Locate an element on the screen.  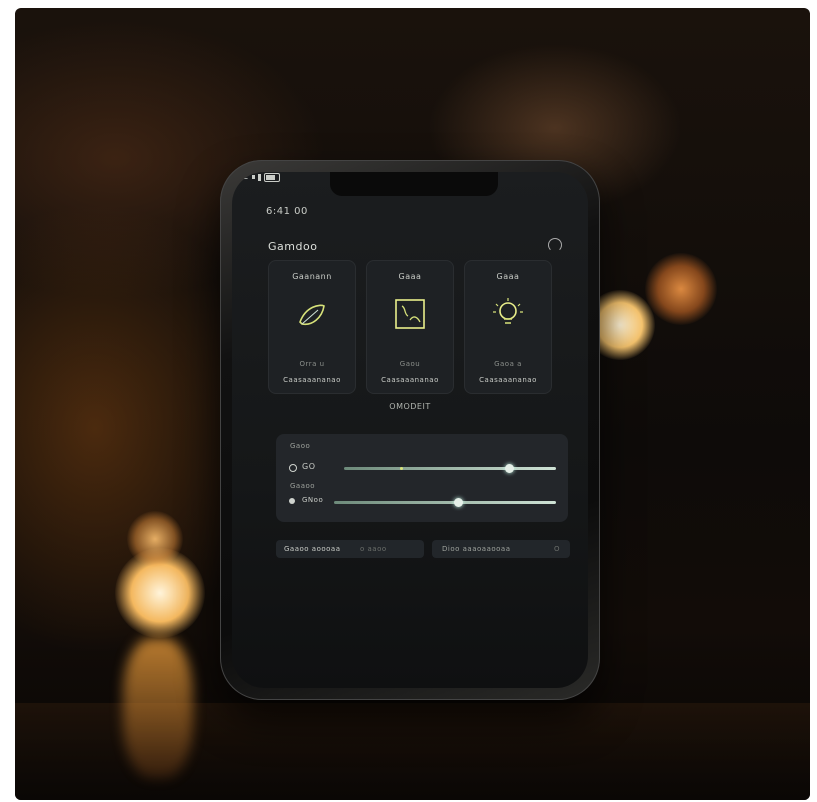
slider-panel: Gaoo GO Gaaoo GNoo is located at coordinates (422, 478).